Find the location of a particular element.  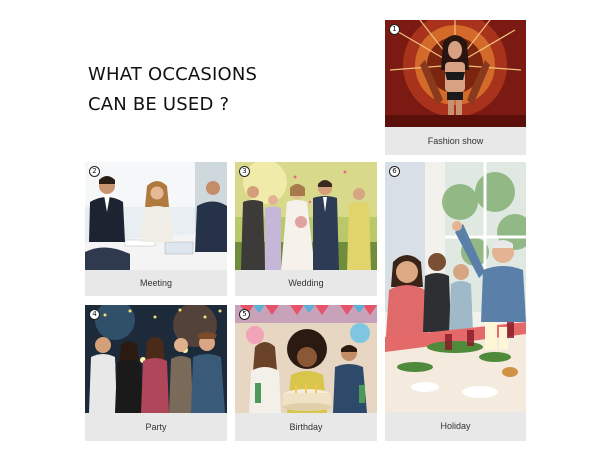

occasion-card-meeting: 2 Meeting is located at coordinates (156, 229).